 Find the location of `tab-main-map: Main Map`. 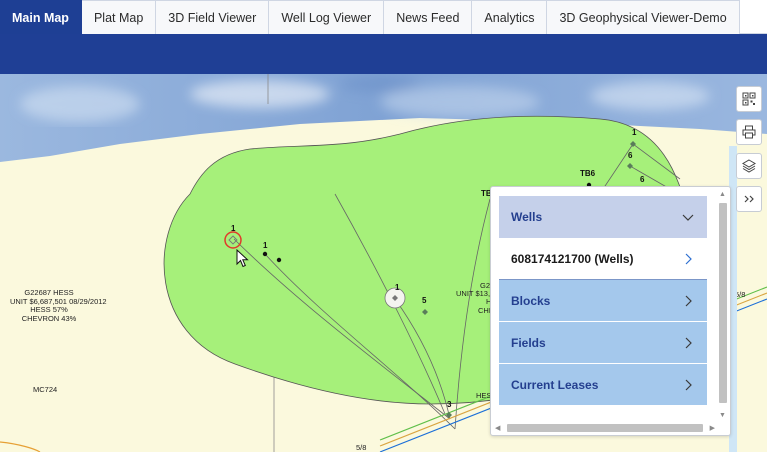

tab-main-map: Main Map is located at coordinates (41, 17).